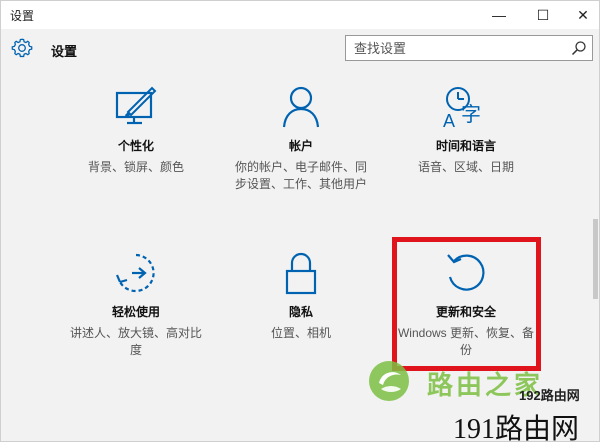 The width and height of the screenshot is (600, 442). What do you see at coordinates (136, 130) in the screenshot?
I see `tile-personalization: 个性化 背景、锁屏、颜色` at bounding box center [136, 130].